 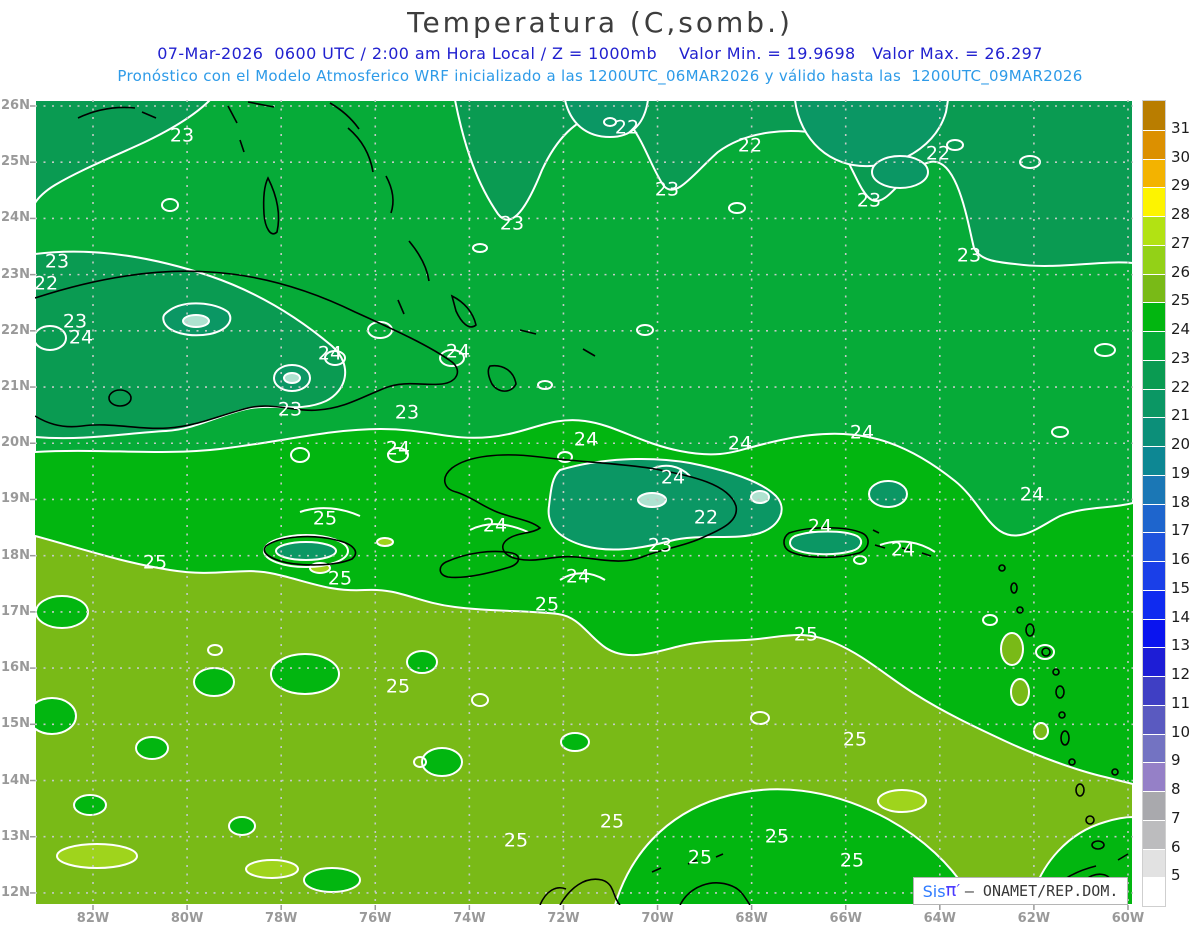 What do you see at coordinates (15, 218) in the screenshot?
I see `lat-tick-label: 24N` at bounding box center [15, 218].